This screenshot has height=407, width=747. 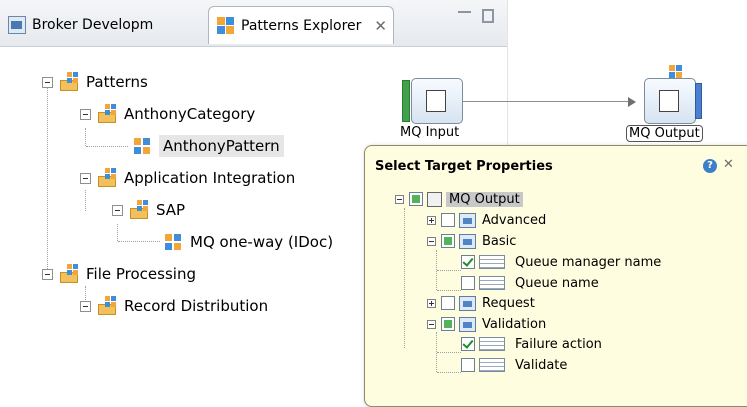 What do you see at coordinates (167, 114) in the screenshot?
I see `tree-item-anthonycategory: AnthonyCategory` at bounding box center [167, 114].